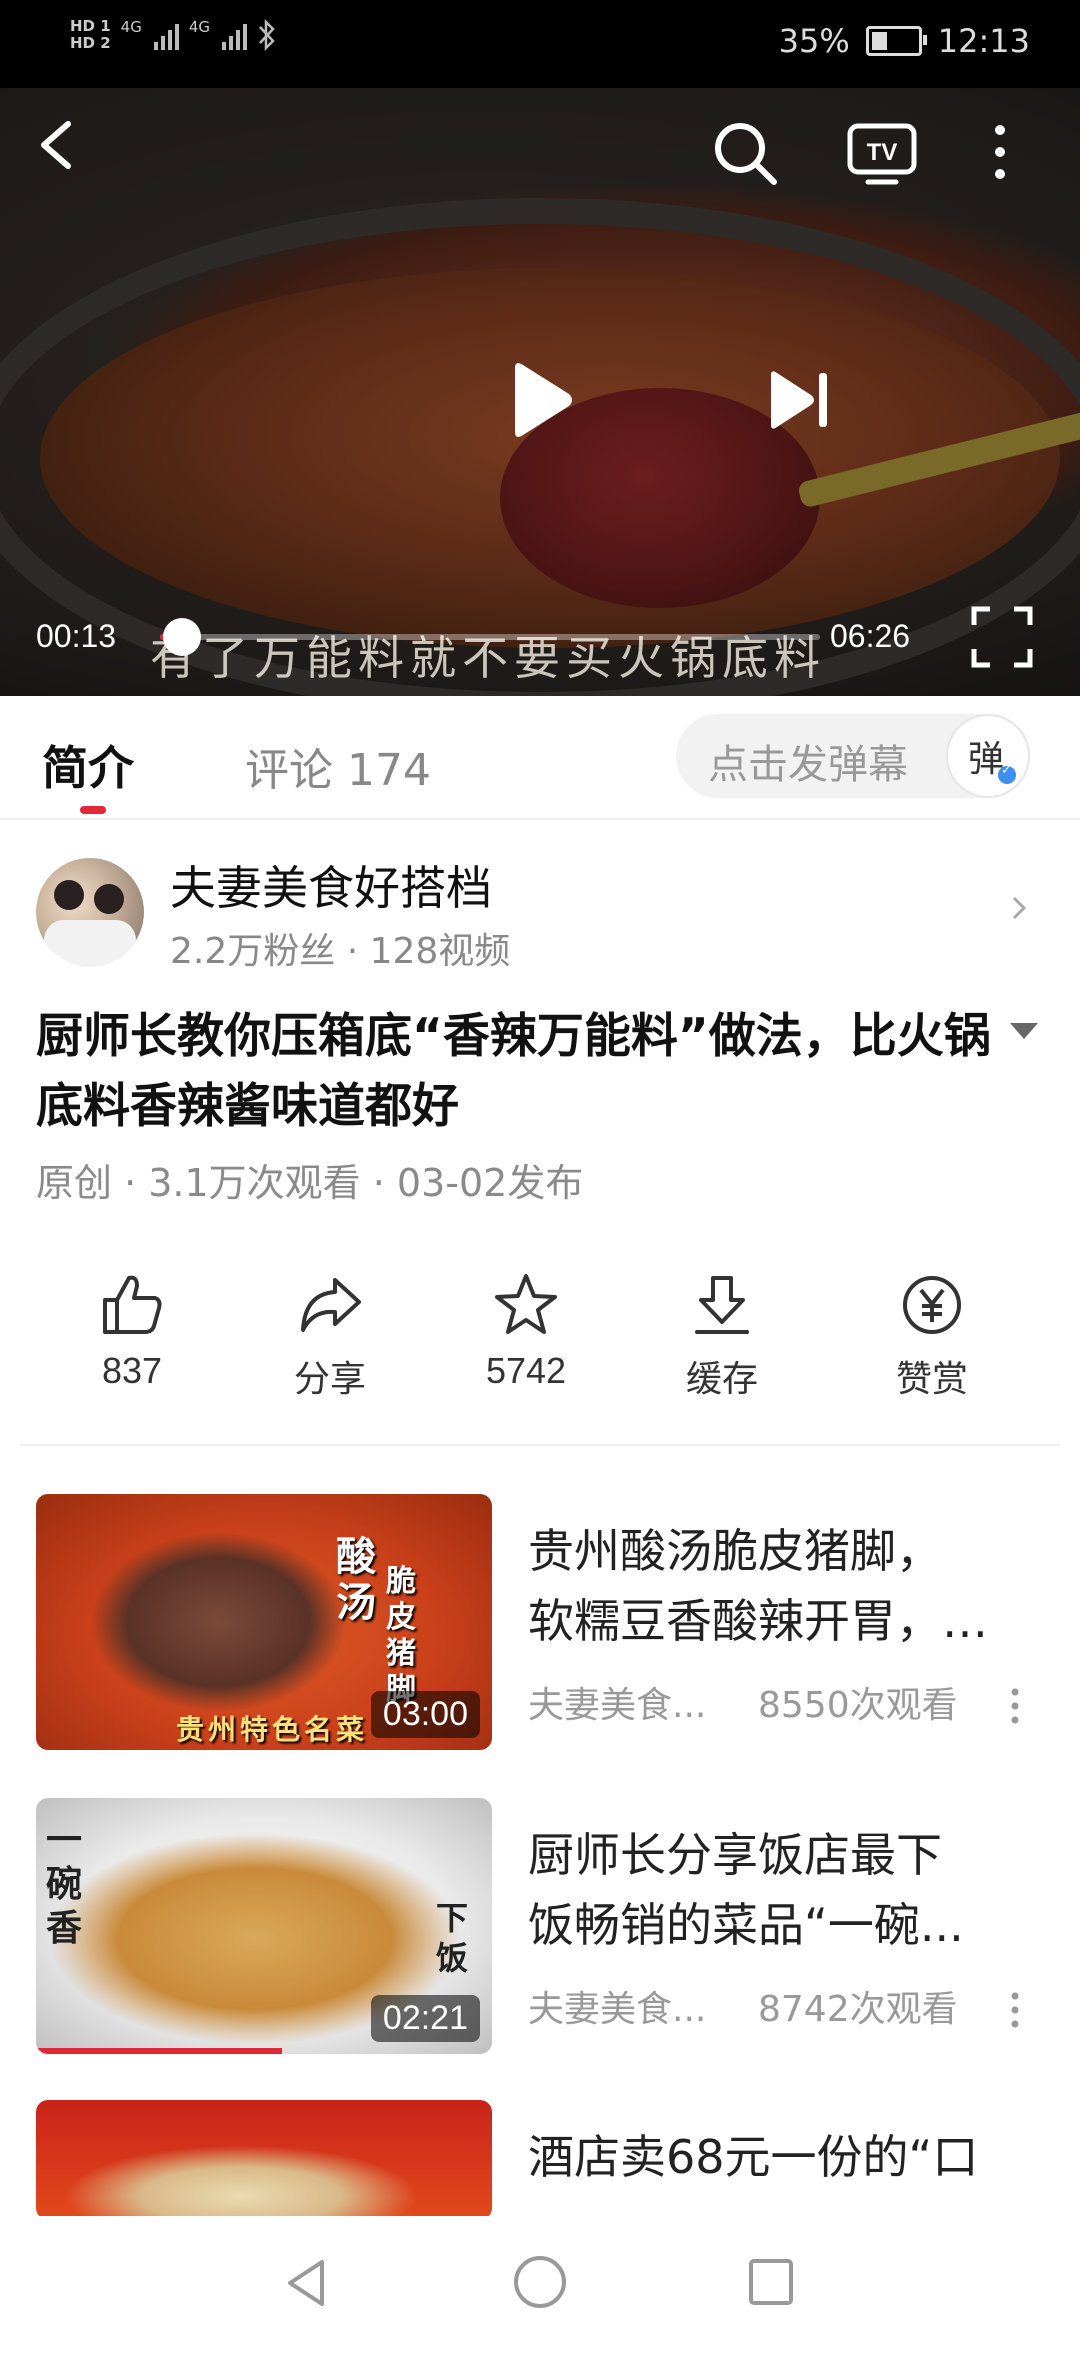 The width and height of the screenshot is (1080, 2360). Describe the element at coordinates (331, 1305) in the screenshot. I see `share-icon` at that location.